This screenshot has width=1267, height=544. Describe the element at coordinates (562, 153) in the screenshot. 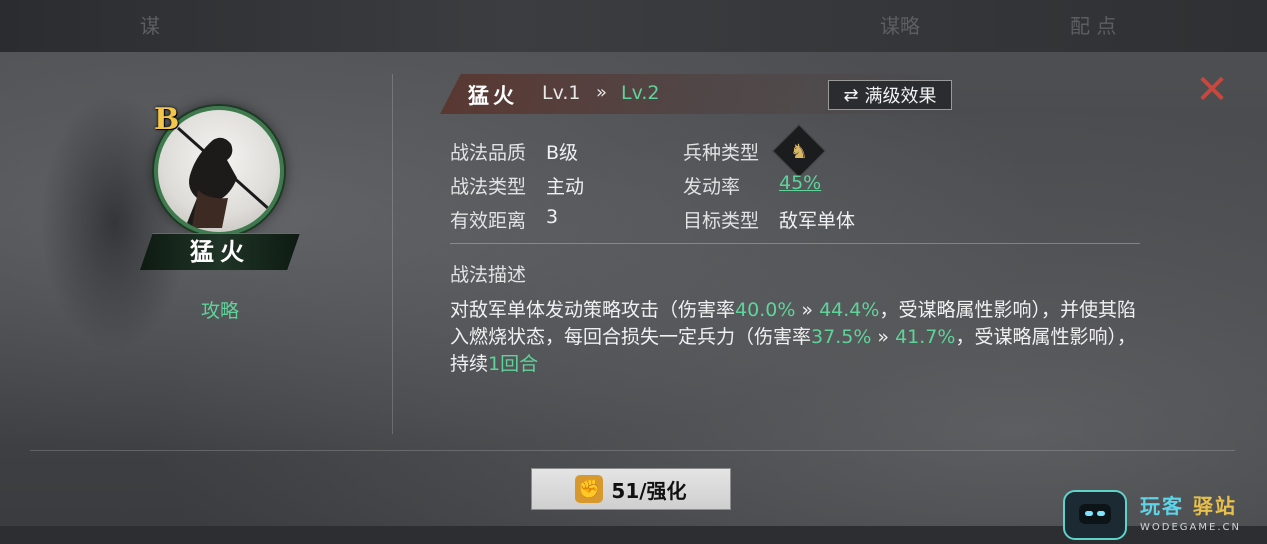

I see `quality-value: B级` at that location.